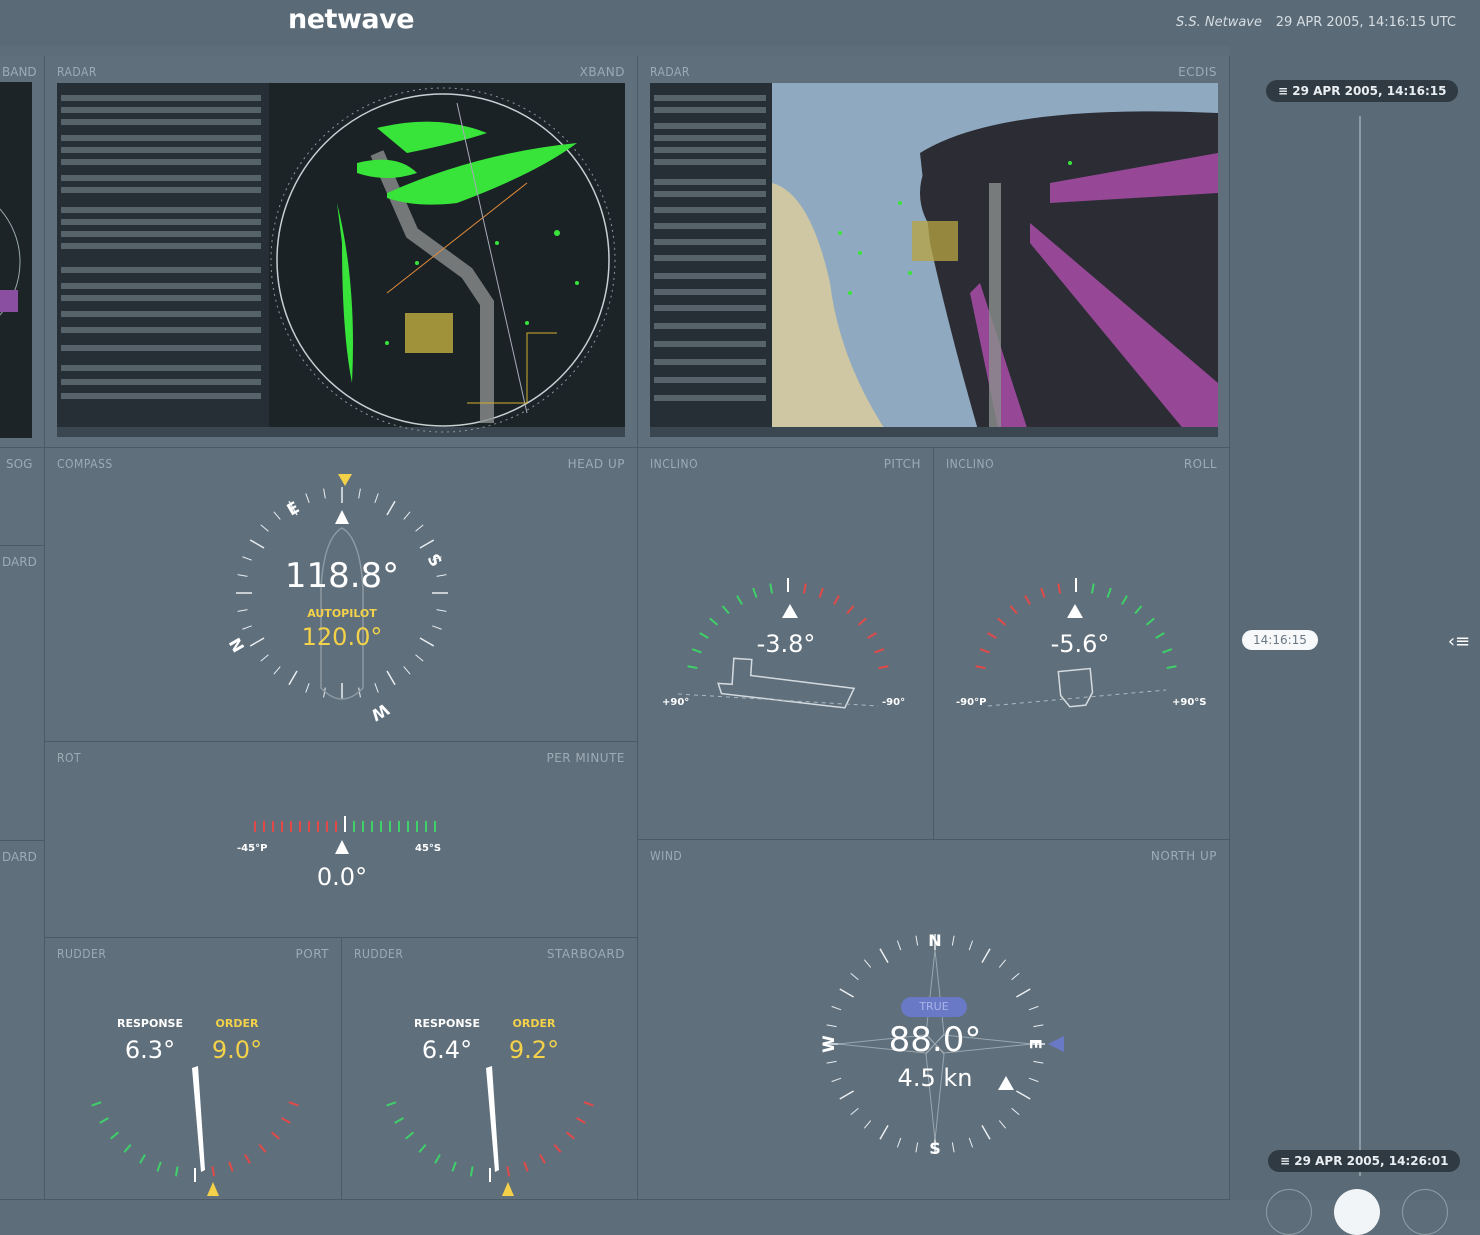 This screenshot has height=1235, width=1480. I want to click on radar-xband-screen, so click(341, 260).